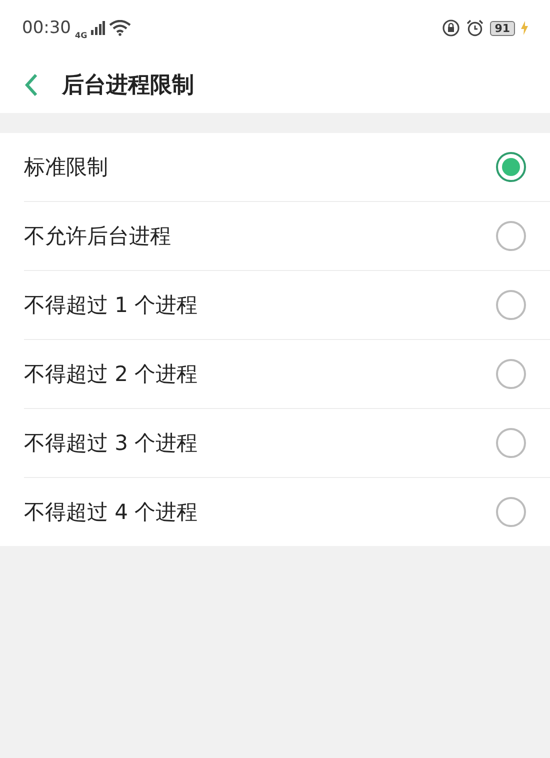 The width and height of the screenshot is (550, 758). Describe the element at coordinates (287, 167) in the screenshot. I see `option-row: 标准限制` at that location.